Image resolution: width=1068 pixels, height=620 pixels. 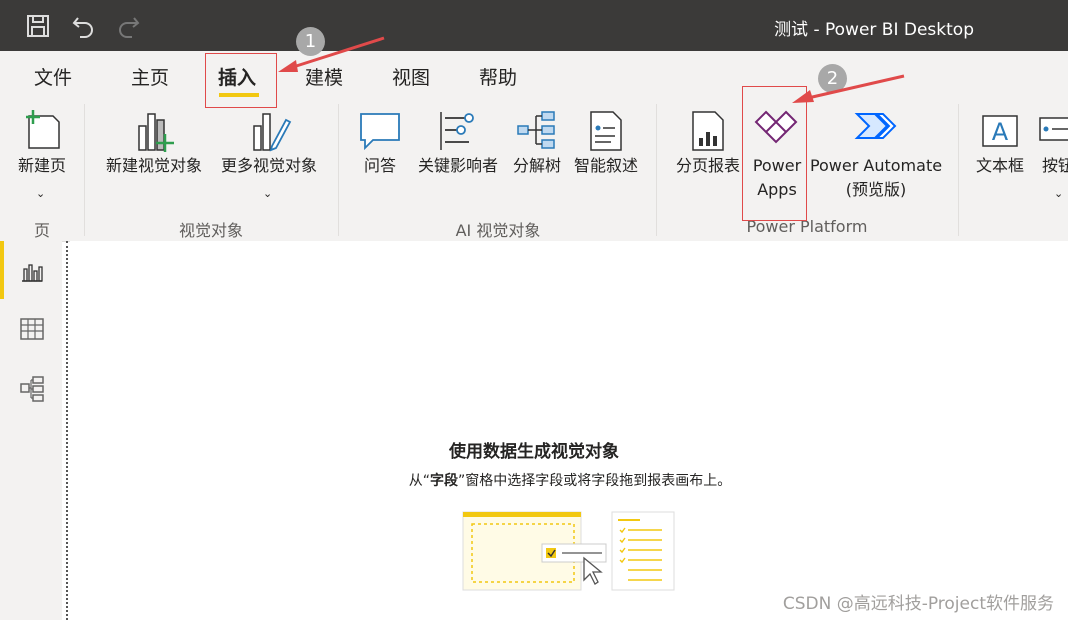 I want to click on watermark: CSDN @高远科技-Project软件服务, so click(x=918, y=604).